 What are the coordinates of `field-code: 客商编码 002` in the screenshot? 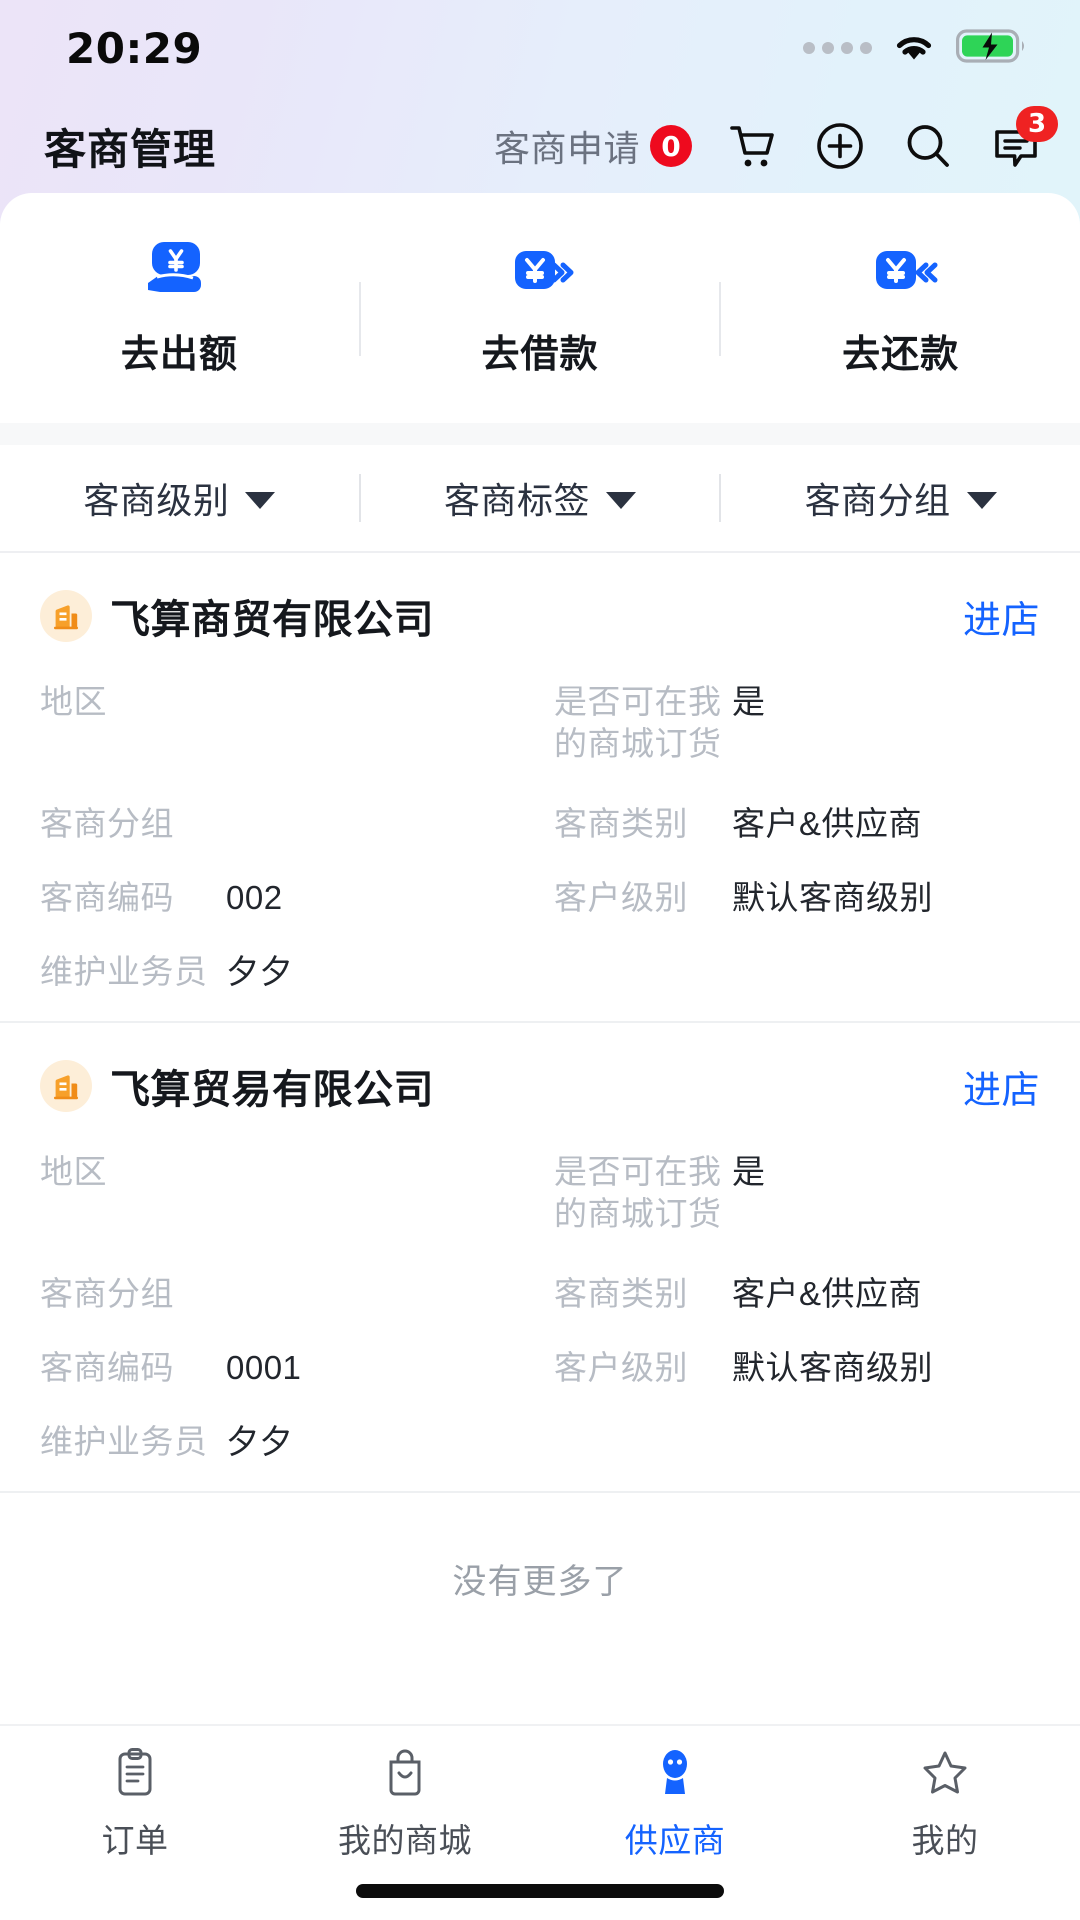 It's located at (290, 901).